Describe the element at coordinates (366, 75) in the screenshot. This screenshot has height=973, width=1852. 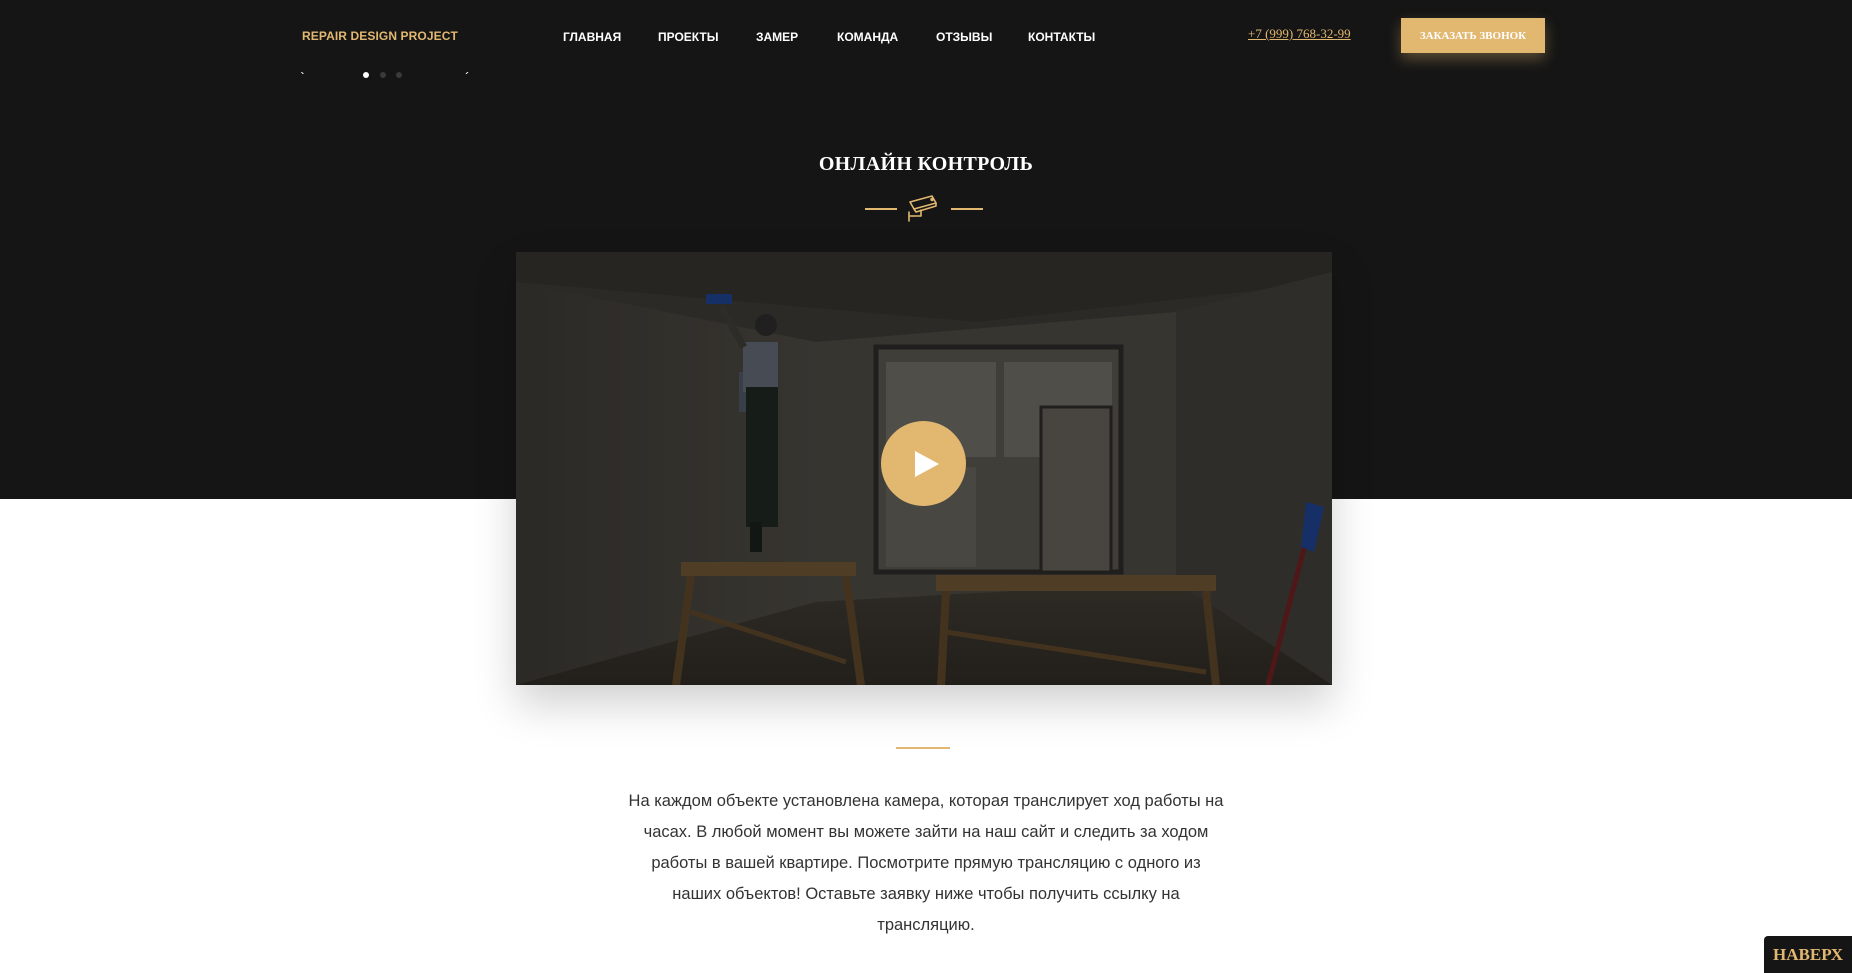
I see `slider-dot-active` at that location.